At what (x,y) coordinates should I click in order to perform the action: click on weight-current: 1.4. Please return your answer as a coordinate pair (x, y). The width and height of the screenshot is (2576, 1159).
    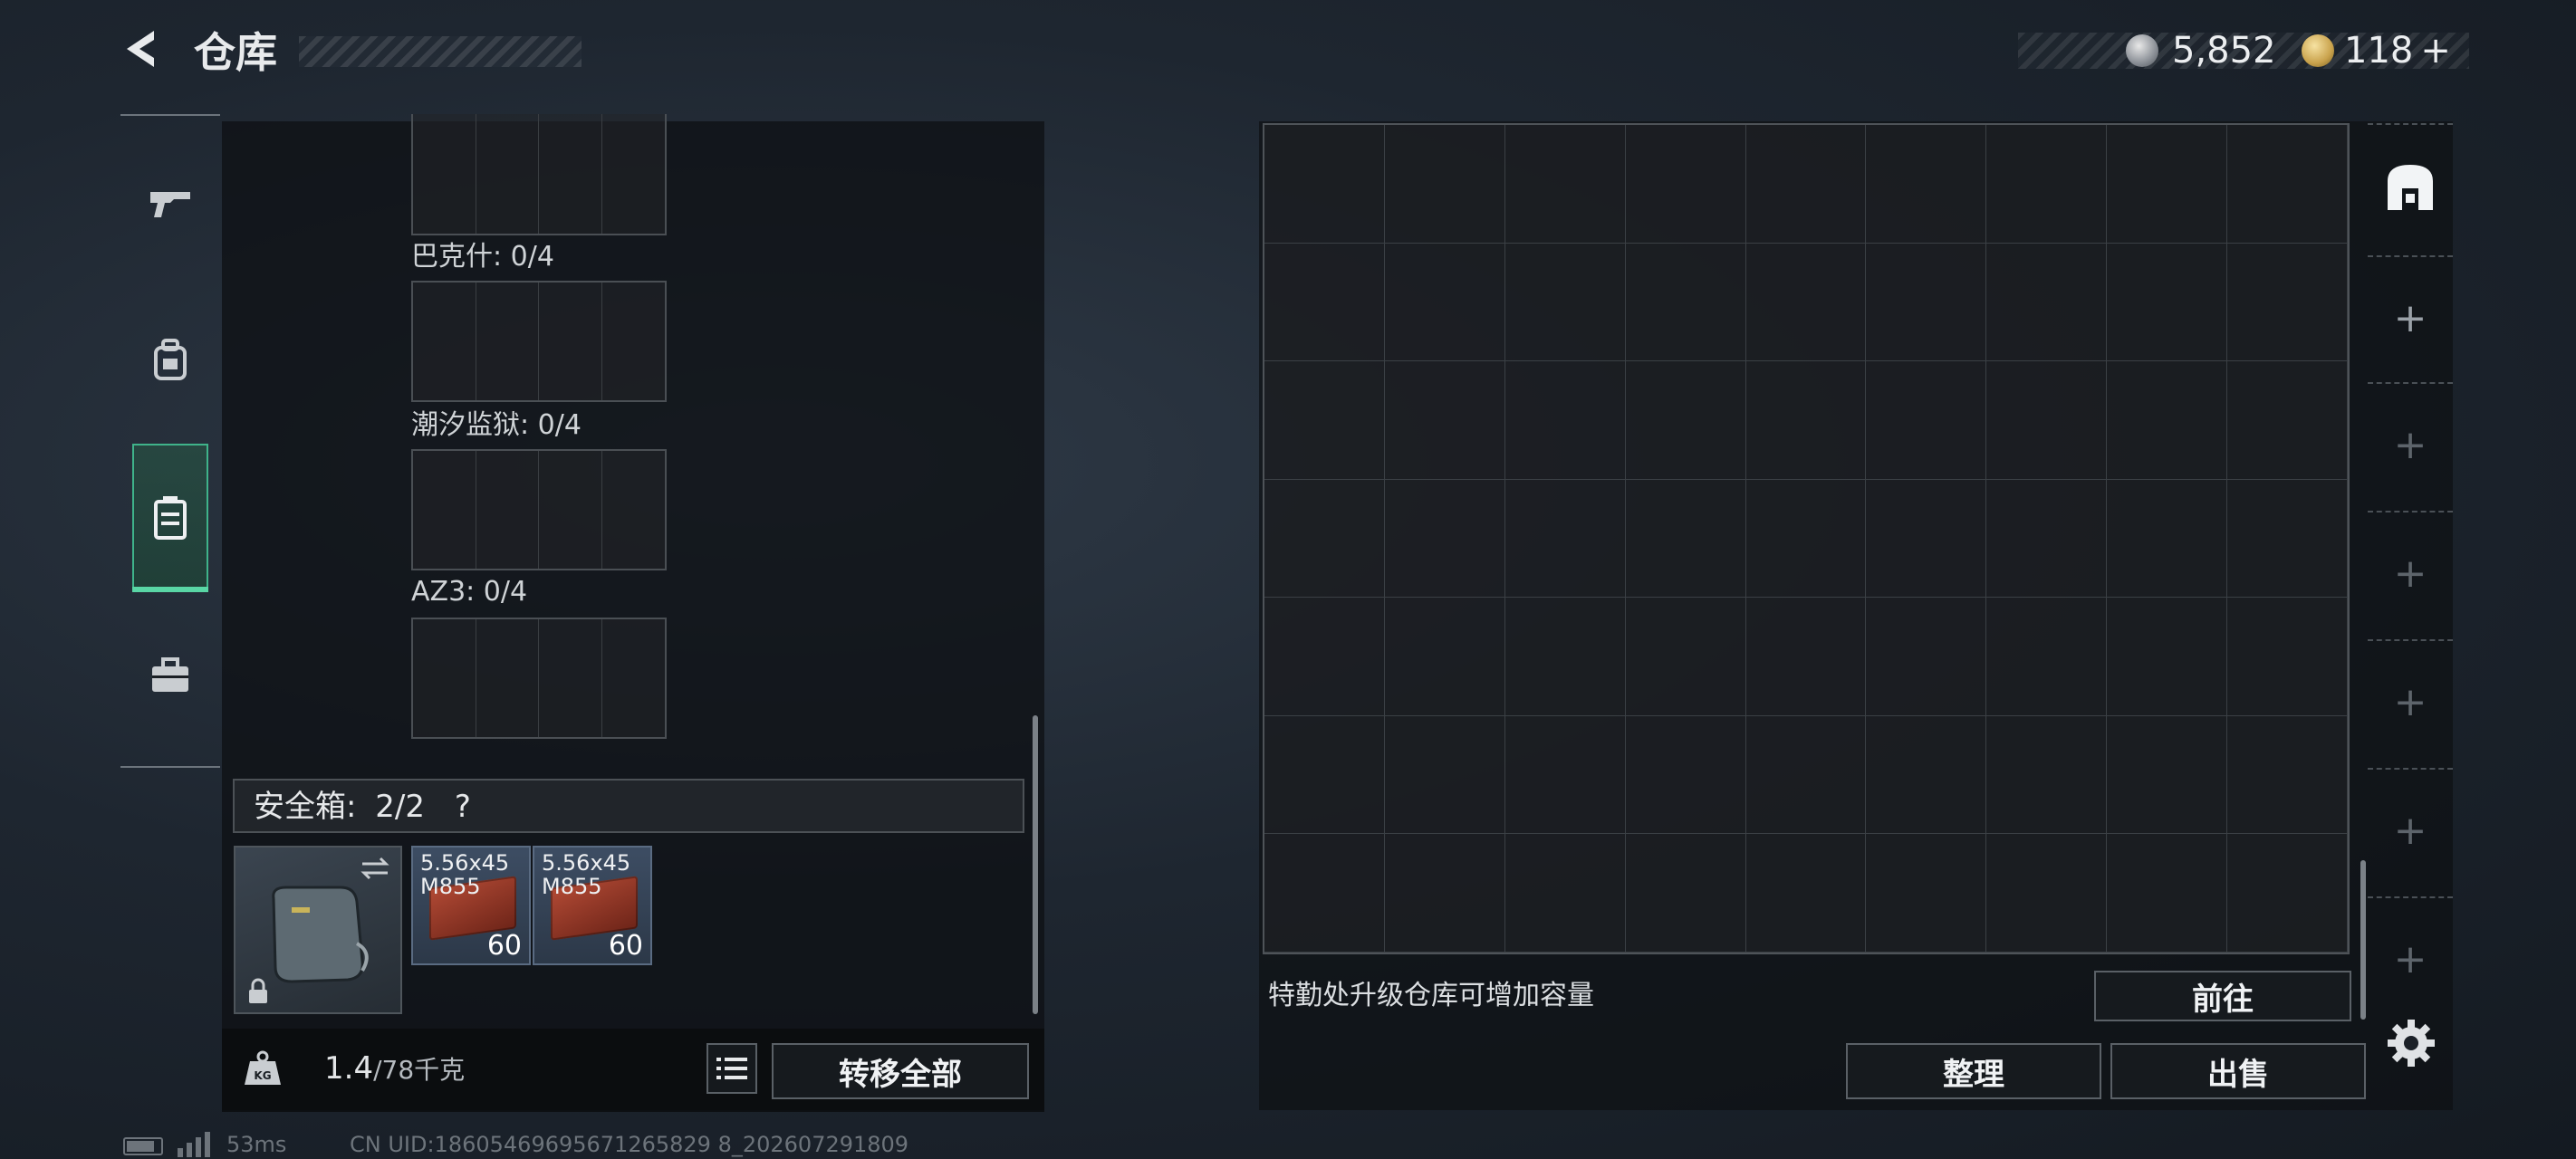
    Looking at the image, I should click on (349, 1068).